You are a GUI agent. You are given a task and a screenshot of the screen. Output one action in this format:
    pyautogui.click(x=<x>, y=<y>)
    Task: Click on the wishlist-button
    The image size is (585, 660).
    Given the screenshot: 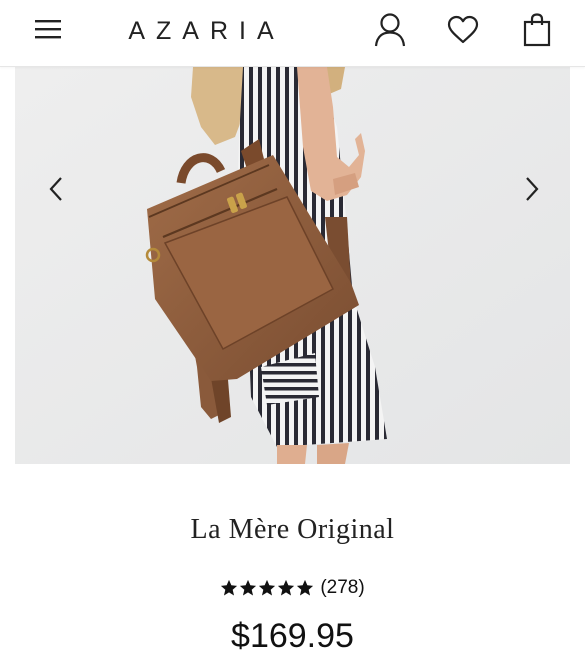 What is the action you would take?
    pyautogui.click(x=463, y=30)
    